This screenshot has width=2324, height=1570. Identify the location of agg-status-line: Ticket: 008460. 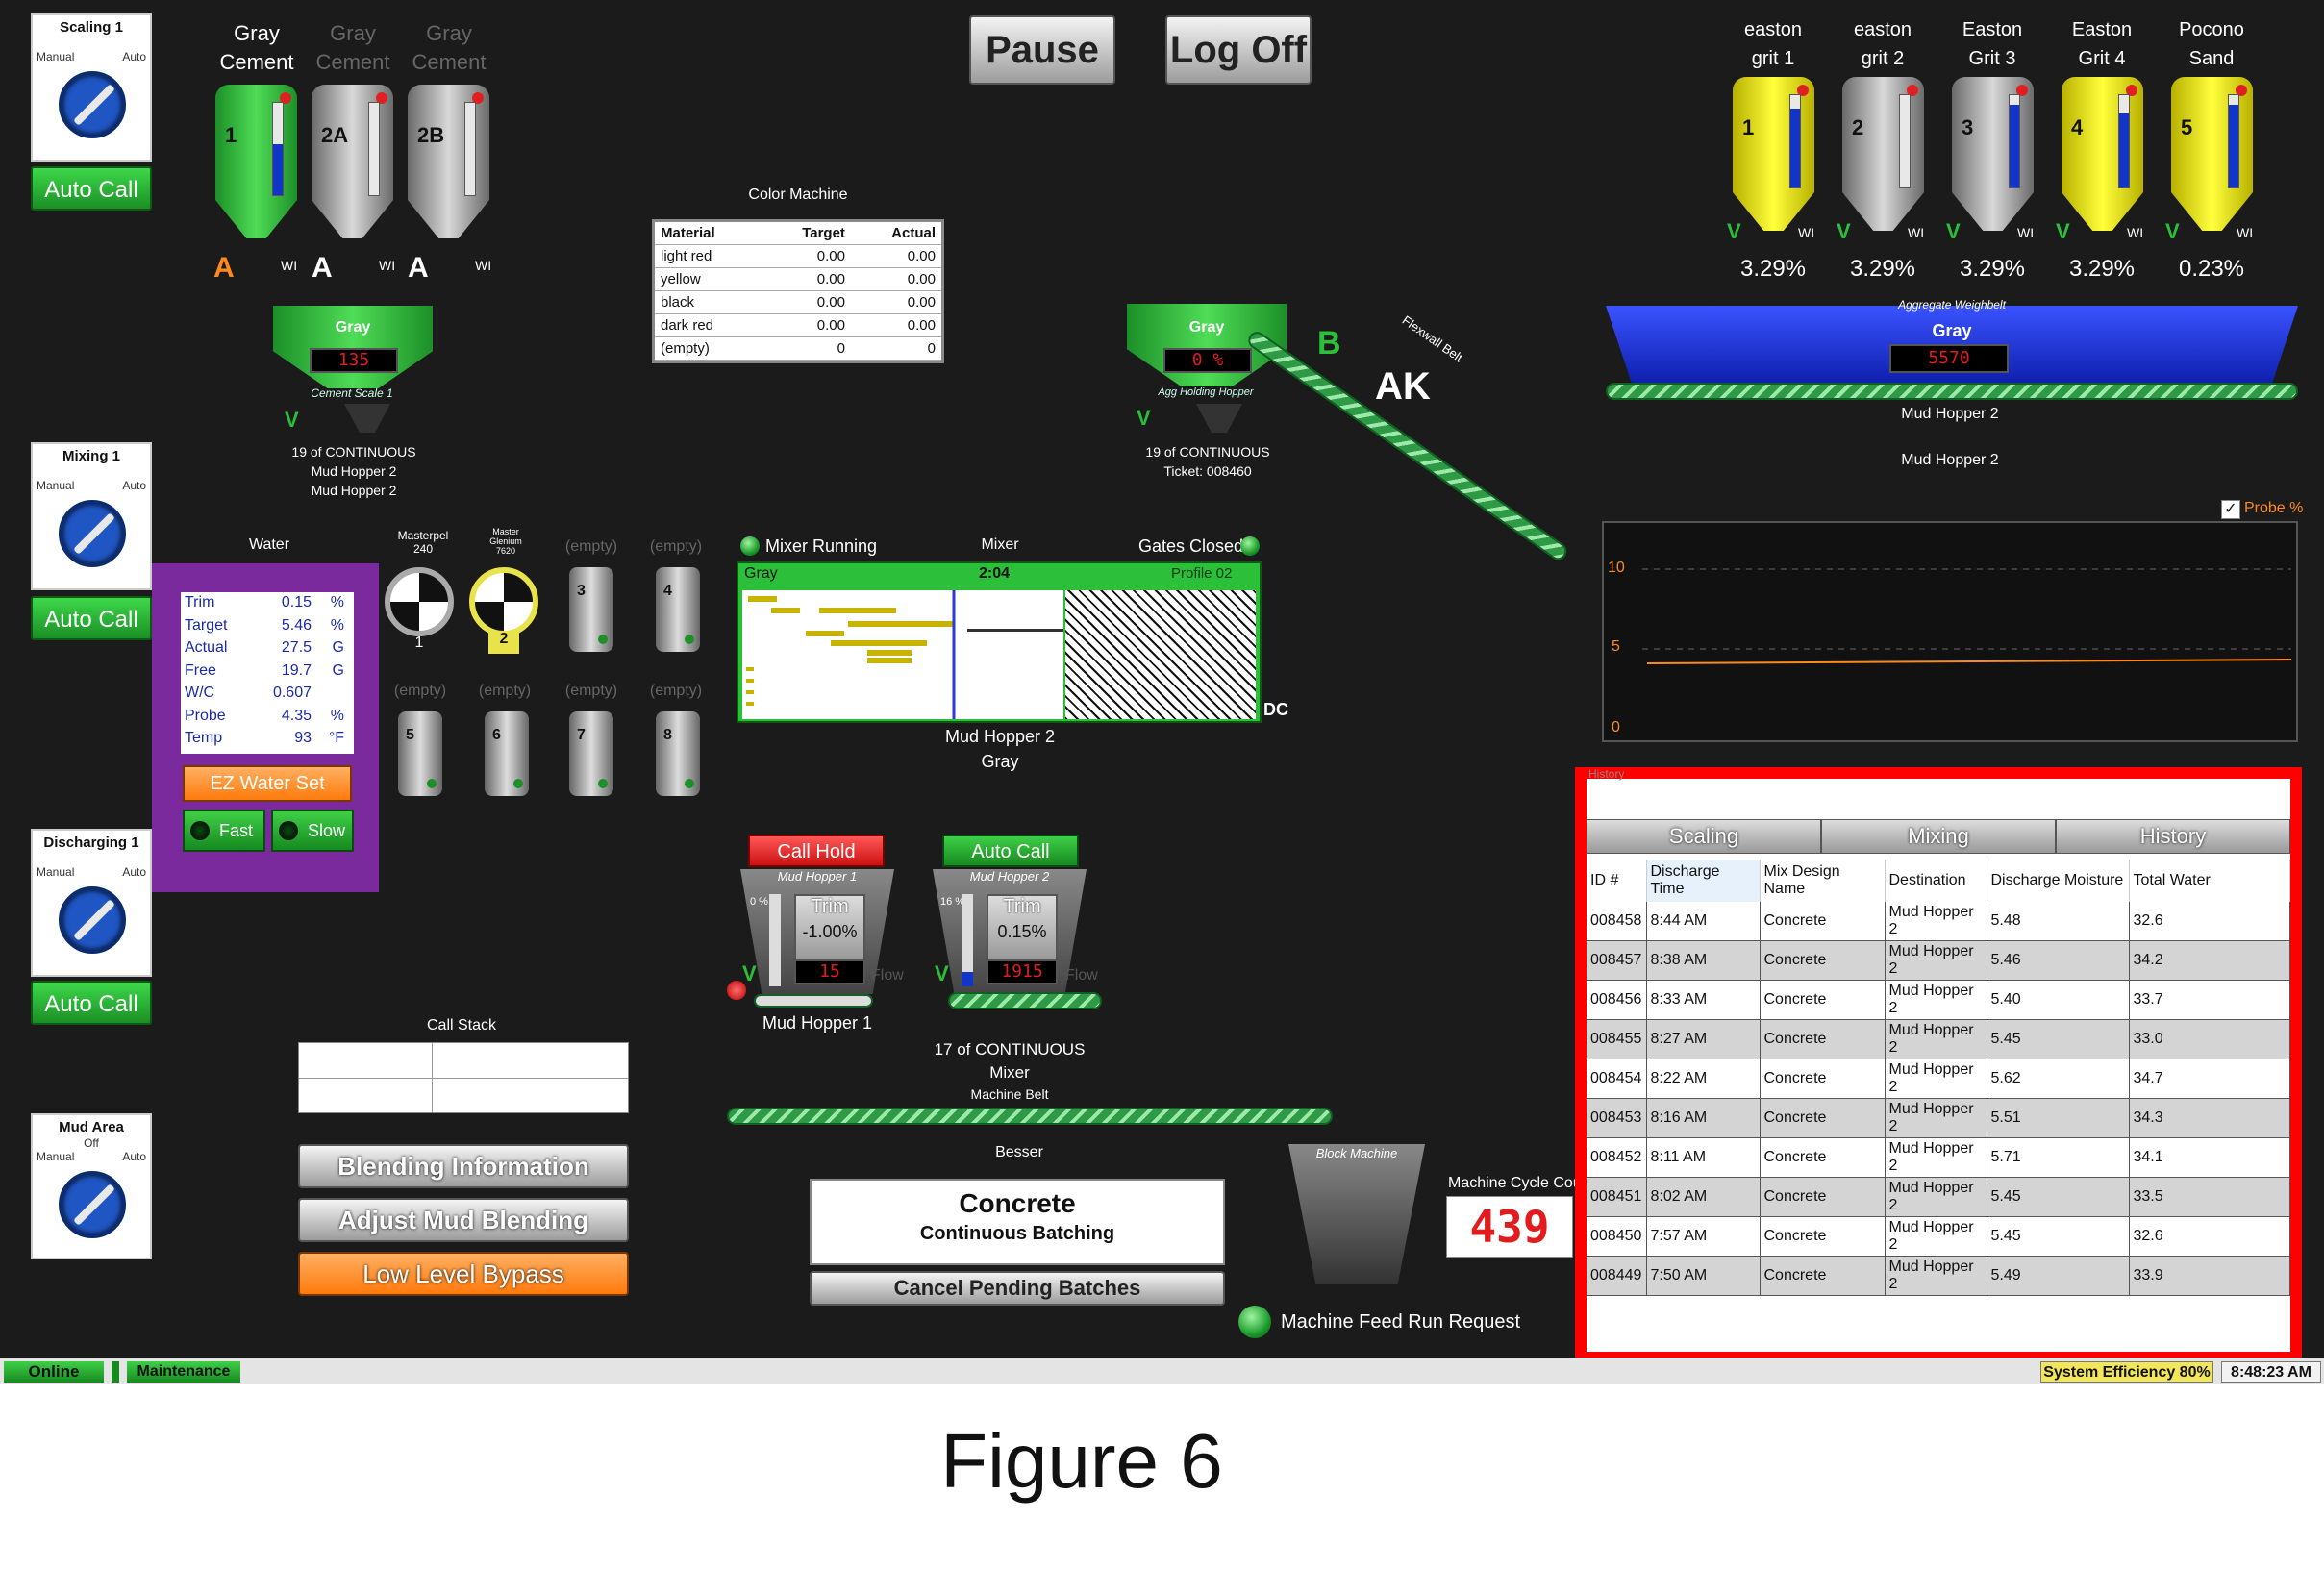
(1208, 471).